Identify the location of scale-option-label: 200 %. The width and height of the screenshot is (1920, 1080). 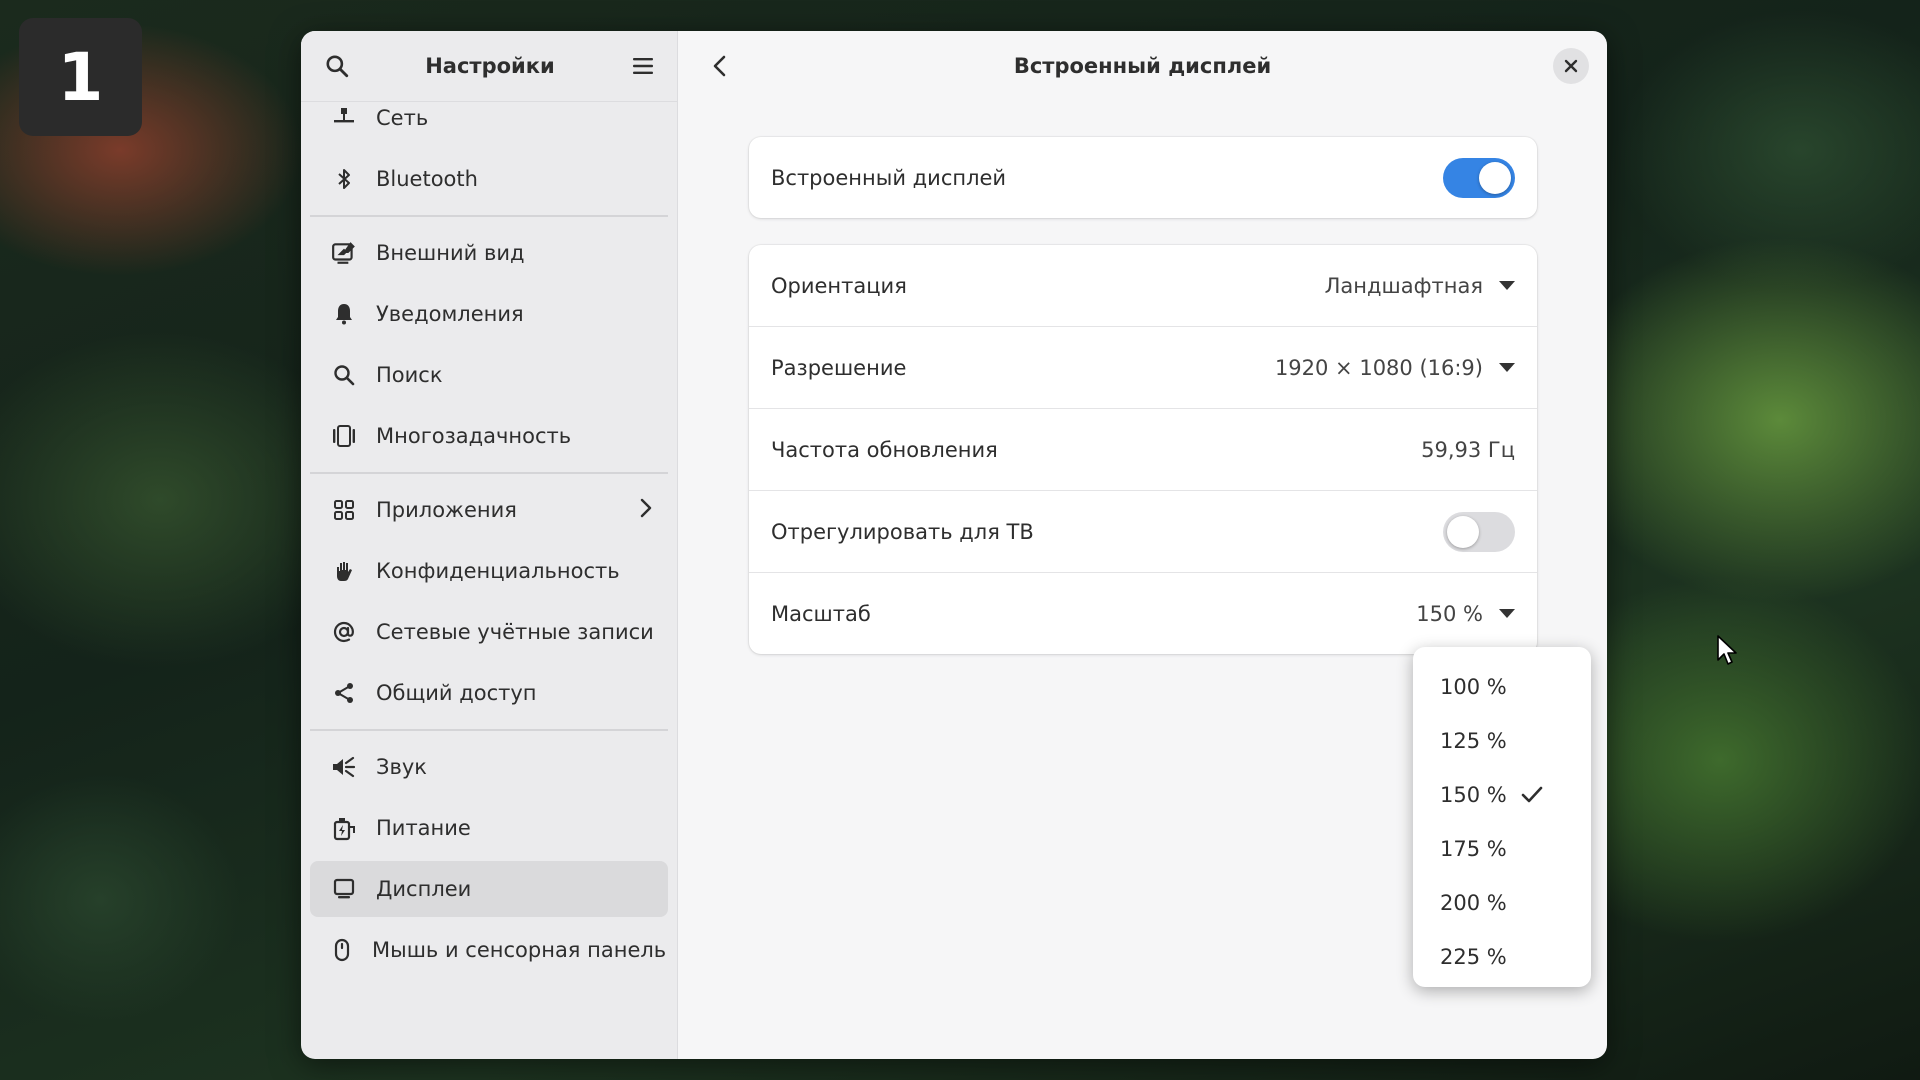
(1473, 903).